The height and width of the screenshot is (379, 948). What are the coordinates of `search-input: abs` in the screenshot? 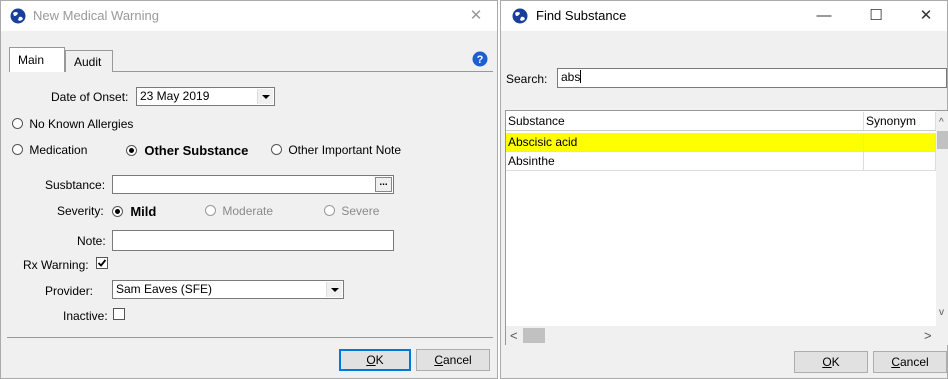 It's located at (752, 78).